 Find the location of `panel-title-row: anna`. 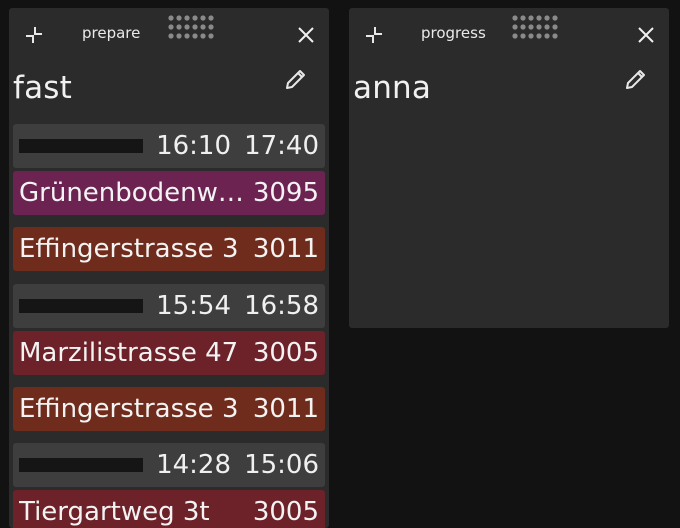

panel-title-row: anna is located at coordinates (509, 92).